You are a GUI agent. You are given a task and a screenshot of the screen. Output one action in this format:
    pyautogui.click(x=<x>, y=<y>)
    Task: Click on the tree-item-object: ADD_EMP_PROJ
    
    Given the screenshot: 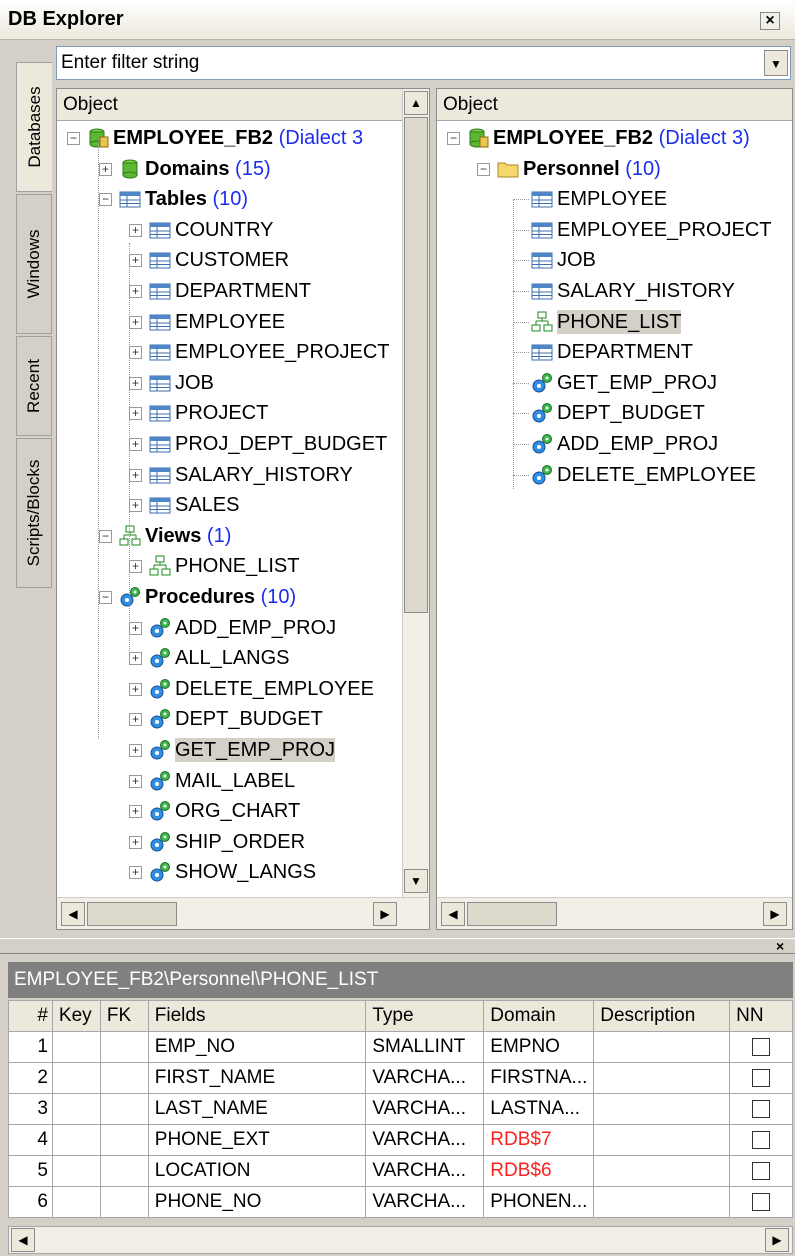 What is the action you would take?
    pyautogui.click(x=614, y=444)
    